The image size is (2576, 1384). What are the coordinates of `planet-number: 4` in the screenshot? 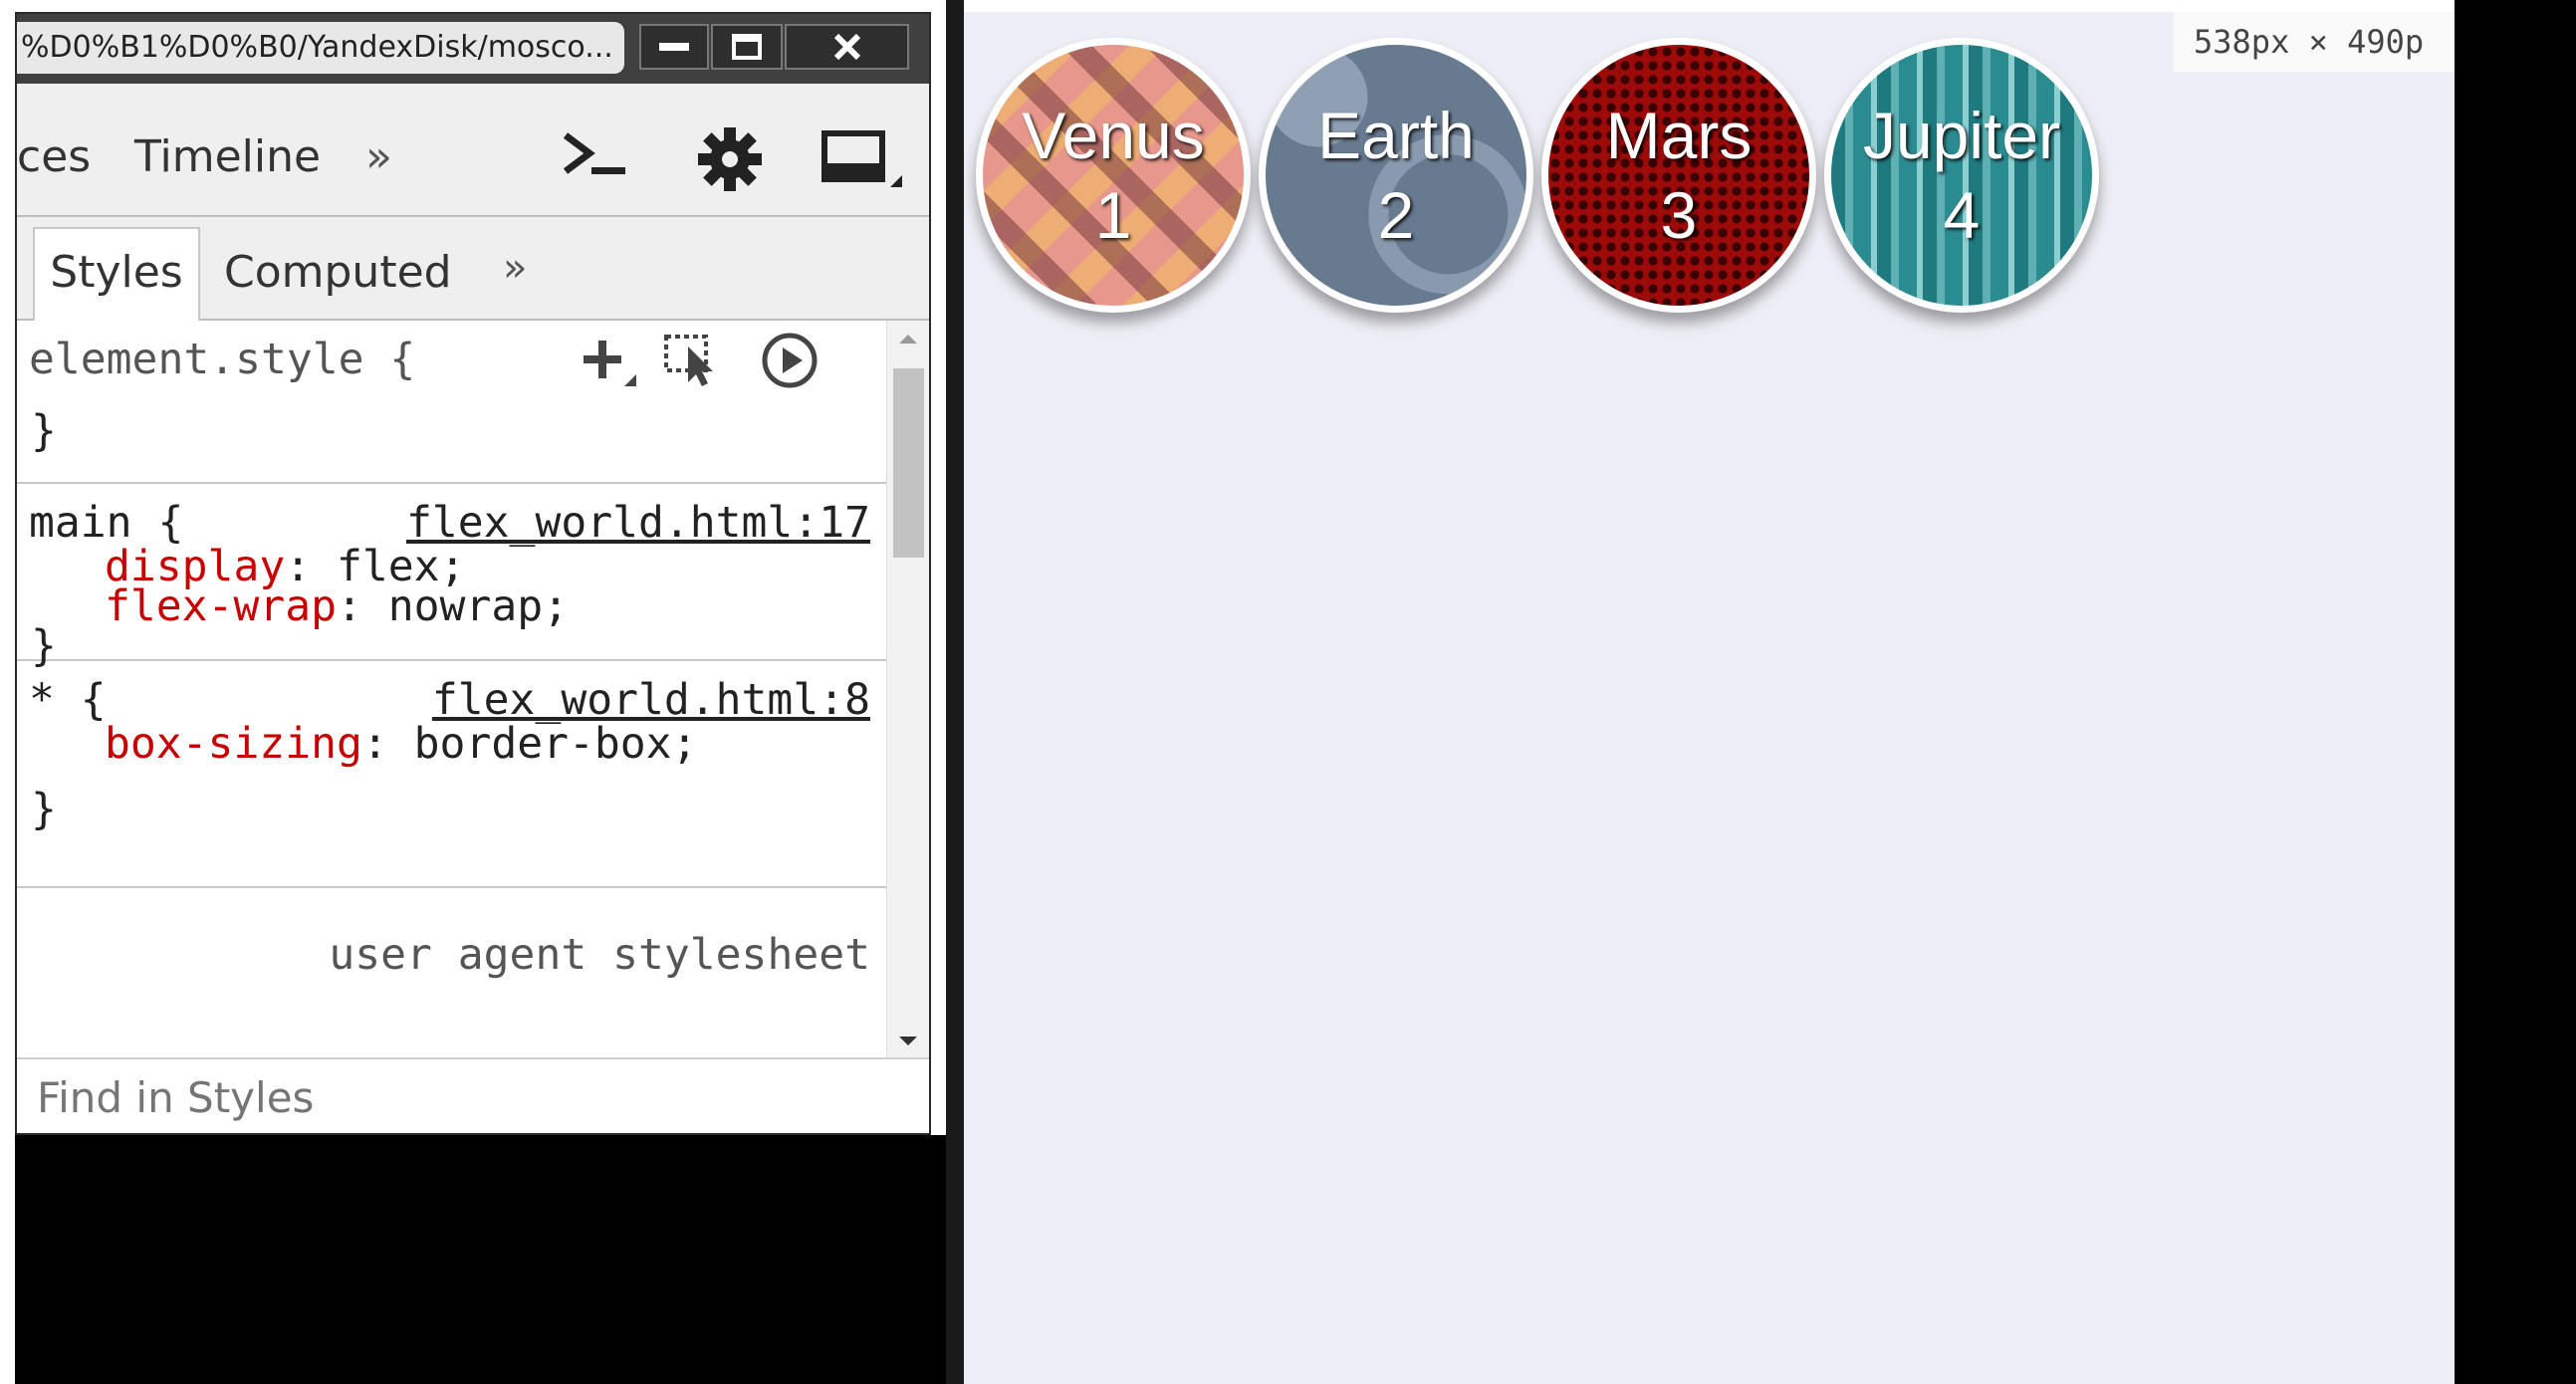 It's located at (1962, 215).